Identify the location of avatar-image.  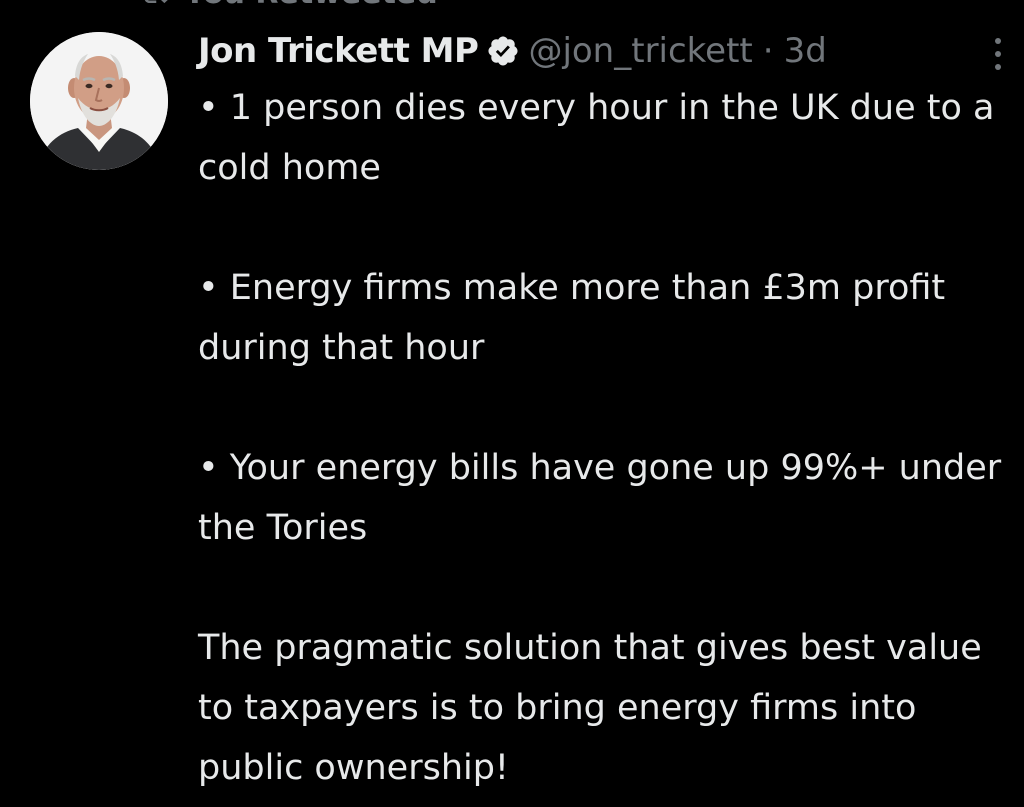
(99, 101).